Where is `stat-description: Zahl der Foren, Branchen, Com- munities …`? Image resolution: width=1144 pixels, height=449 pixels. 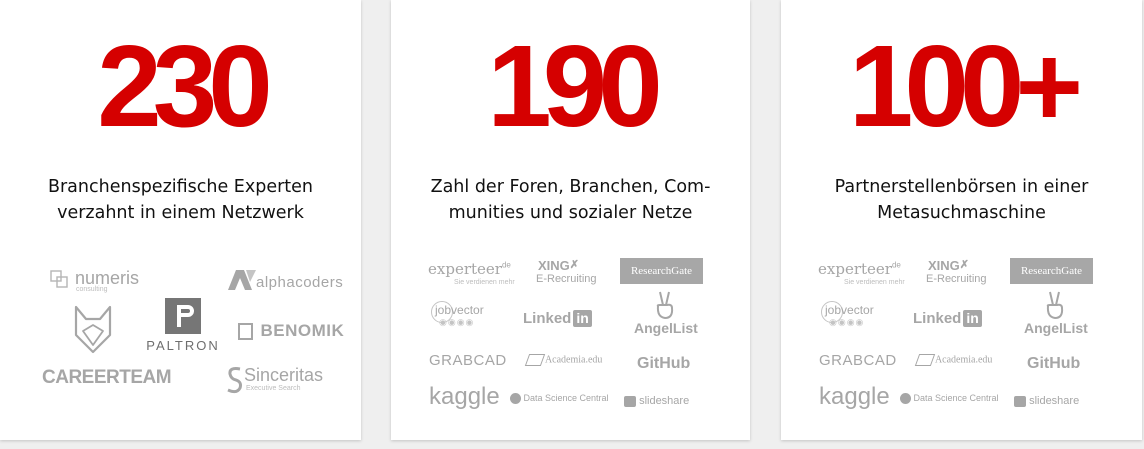
stat-description: Zahl der Foren, Branchen, Com- munities … is located at coordinates (570, 200).